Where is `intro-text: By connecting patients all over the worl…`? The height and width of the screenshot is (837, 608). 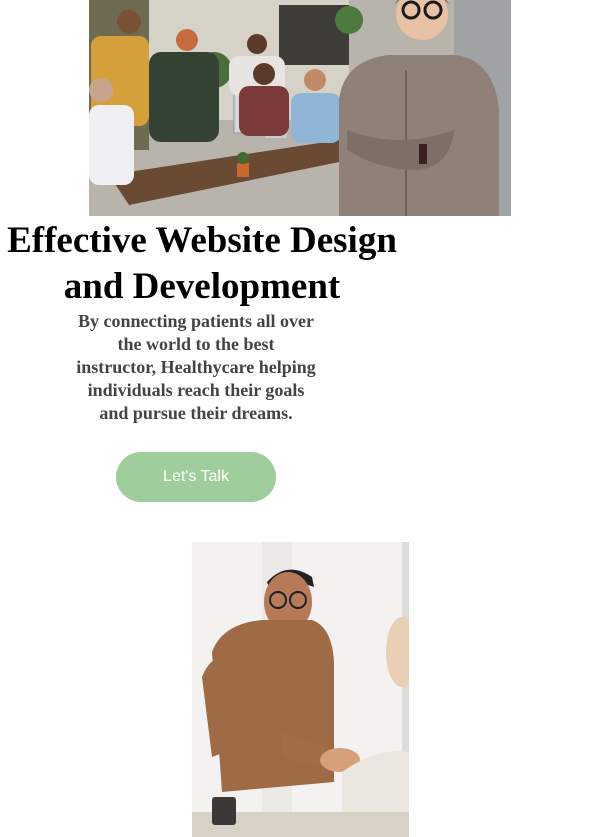 intro-text: By connecting patients all over the worl… is located at coordinates (196, 367).